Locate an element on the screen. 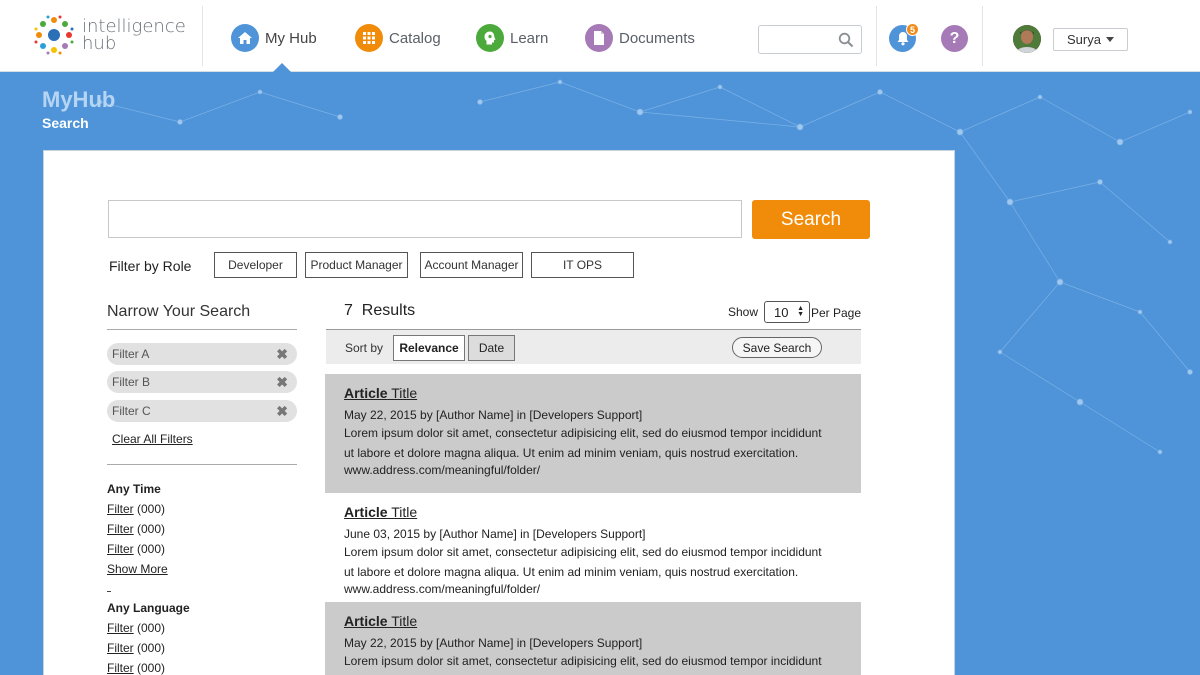  facet-title-any-time: Any Time is located at coordinates (134, 489).